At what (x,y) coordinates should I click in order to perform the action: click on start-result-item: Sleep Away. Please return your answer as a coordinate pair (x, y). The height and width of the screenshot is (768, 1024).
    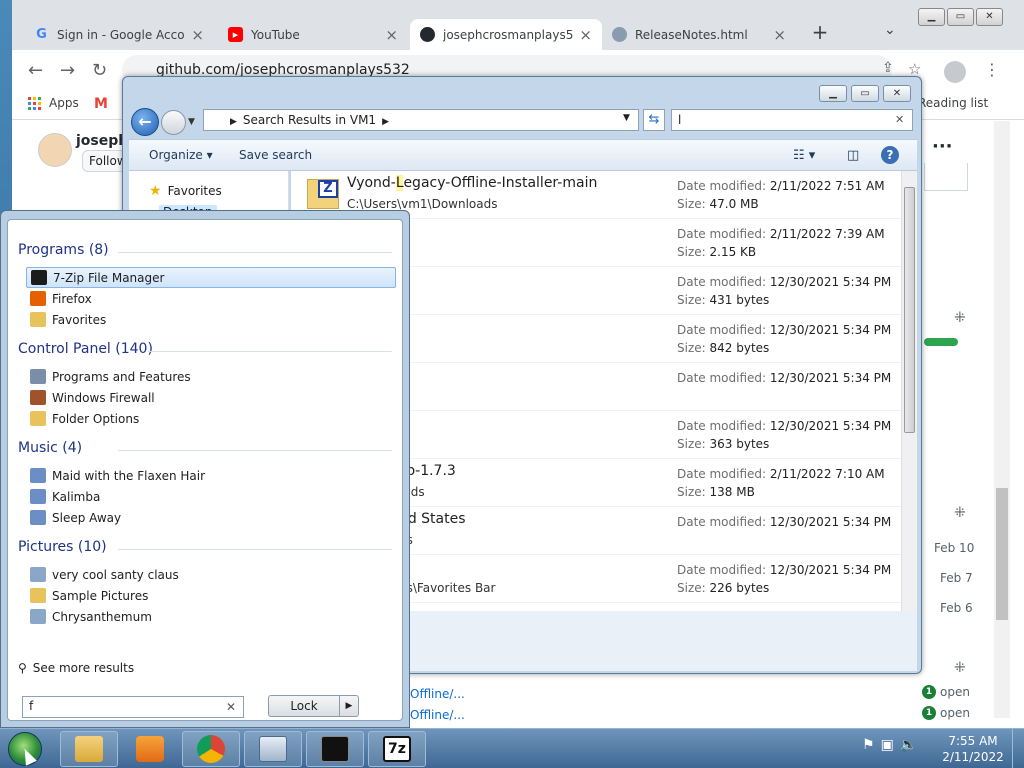
    Looking at the image, I should click on (211, 517).